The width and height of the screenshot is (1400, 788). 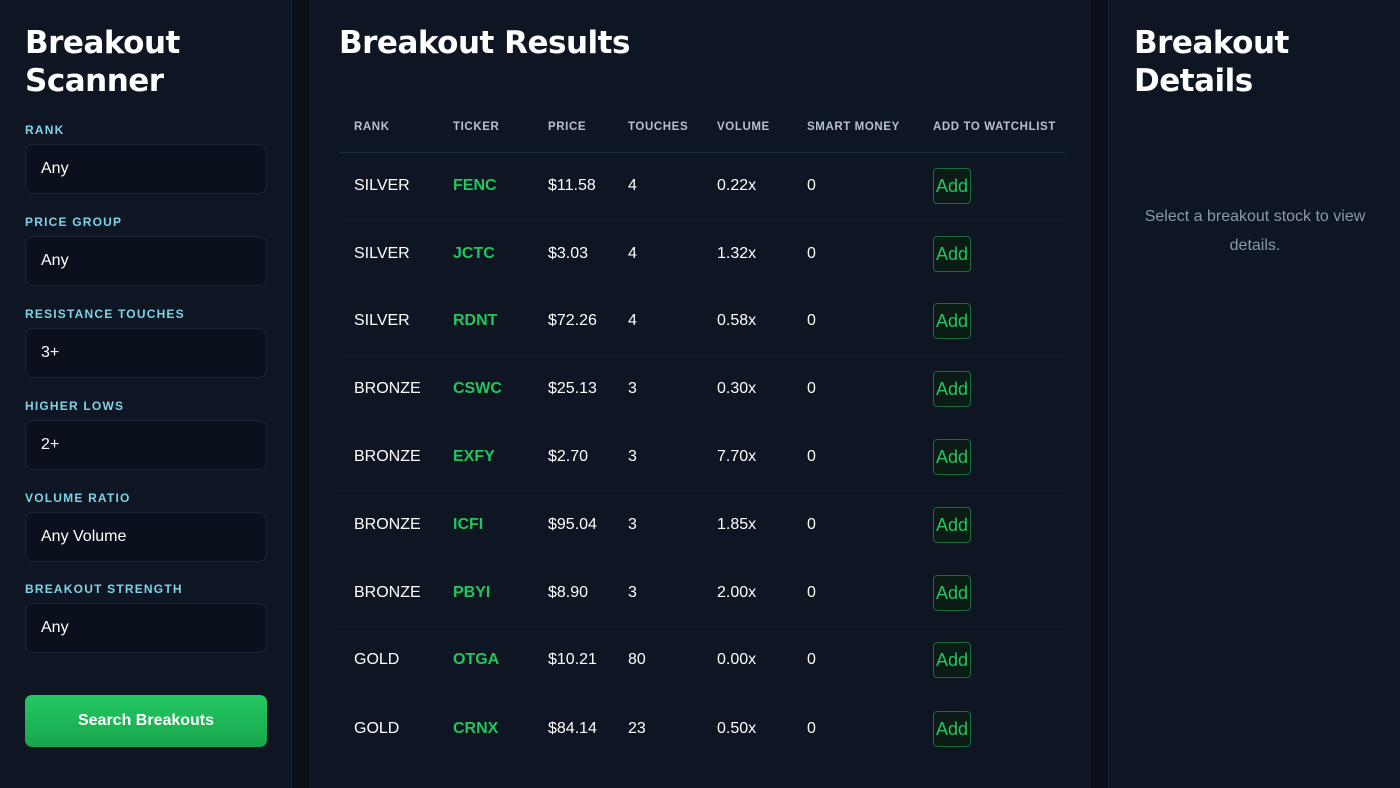 I want to click on ticker-cell: OTGA, so click(x=485, y=660).